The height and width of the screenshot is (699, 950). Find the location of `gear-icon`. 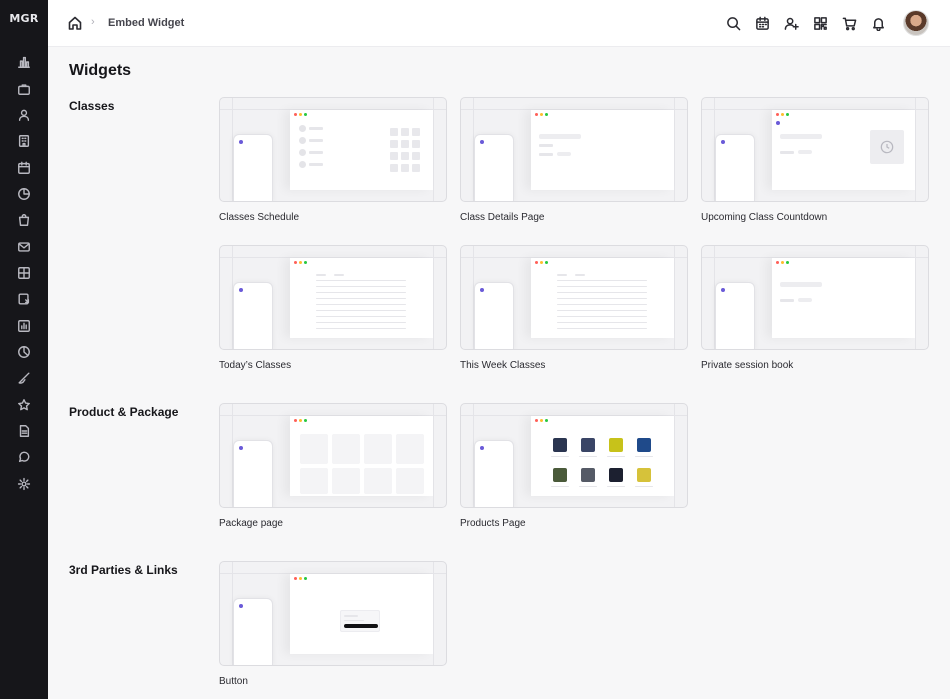

gear-icon is located at coordinates (24, 484).